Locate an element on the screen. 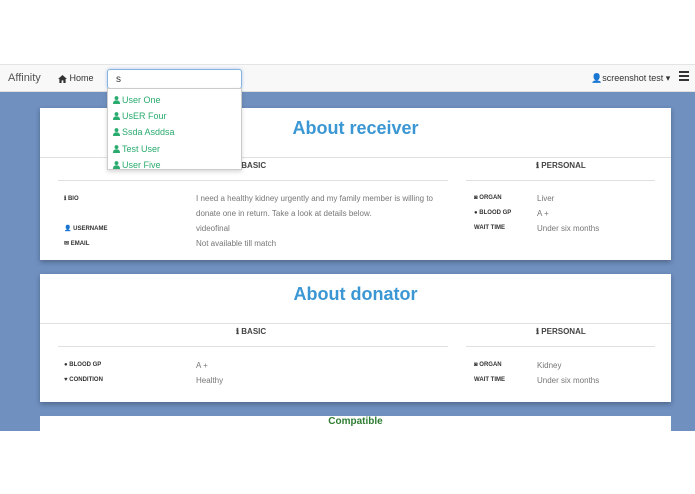  donor-wait-value: Under six months is located at coordinates (568, 380).